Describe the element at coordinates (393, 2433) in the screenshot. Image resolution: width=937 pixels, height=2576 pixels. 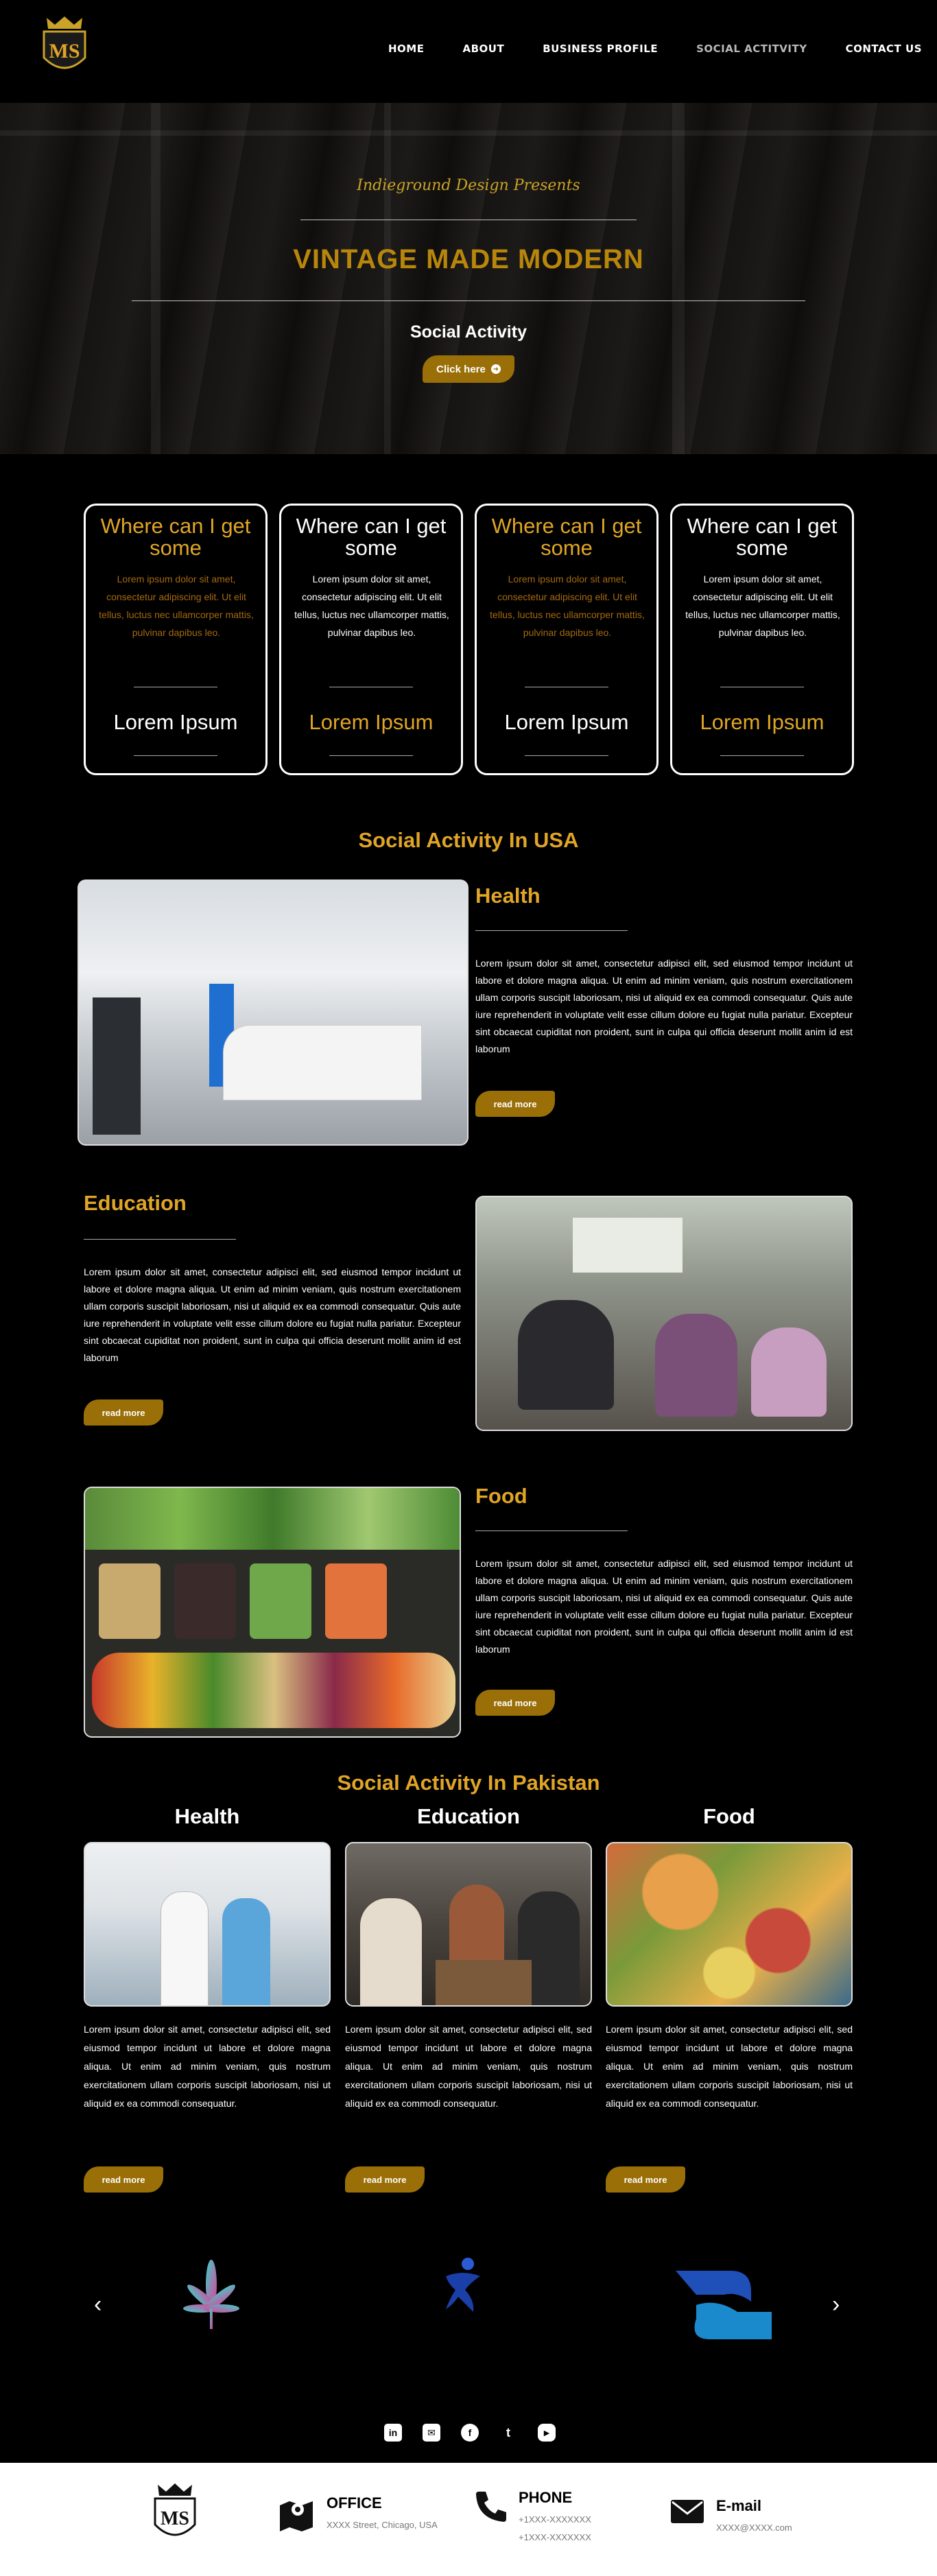
I see `linkedin-icon: in` at that location.